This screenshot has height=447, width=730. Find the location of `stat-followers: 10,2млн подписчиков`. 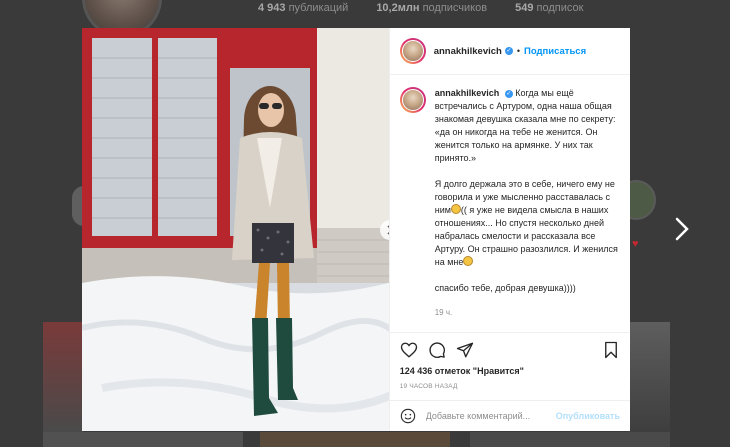

stat-followers: 10,2млн подписчиков is located at coordinates (431, 8).